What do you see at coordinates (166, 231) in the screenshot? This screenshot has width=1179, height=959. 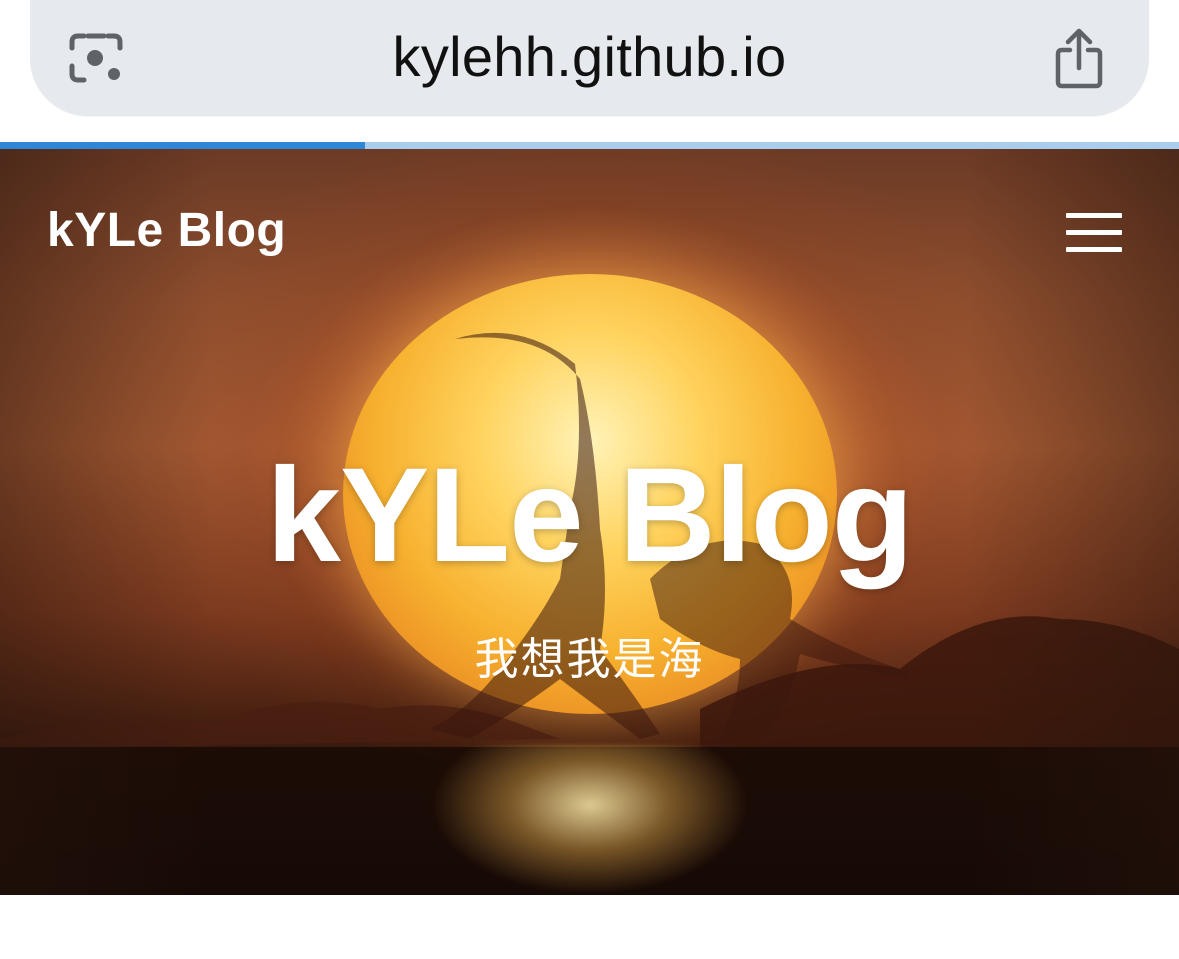 I see `site-brand-link: kYLe Blog` at bounding box center [166, 231].